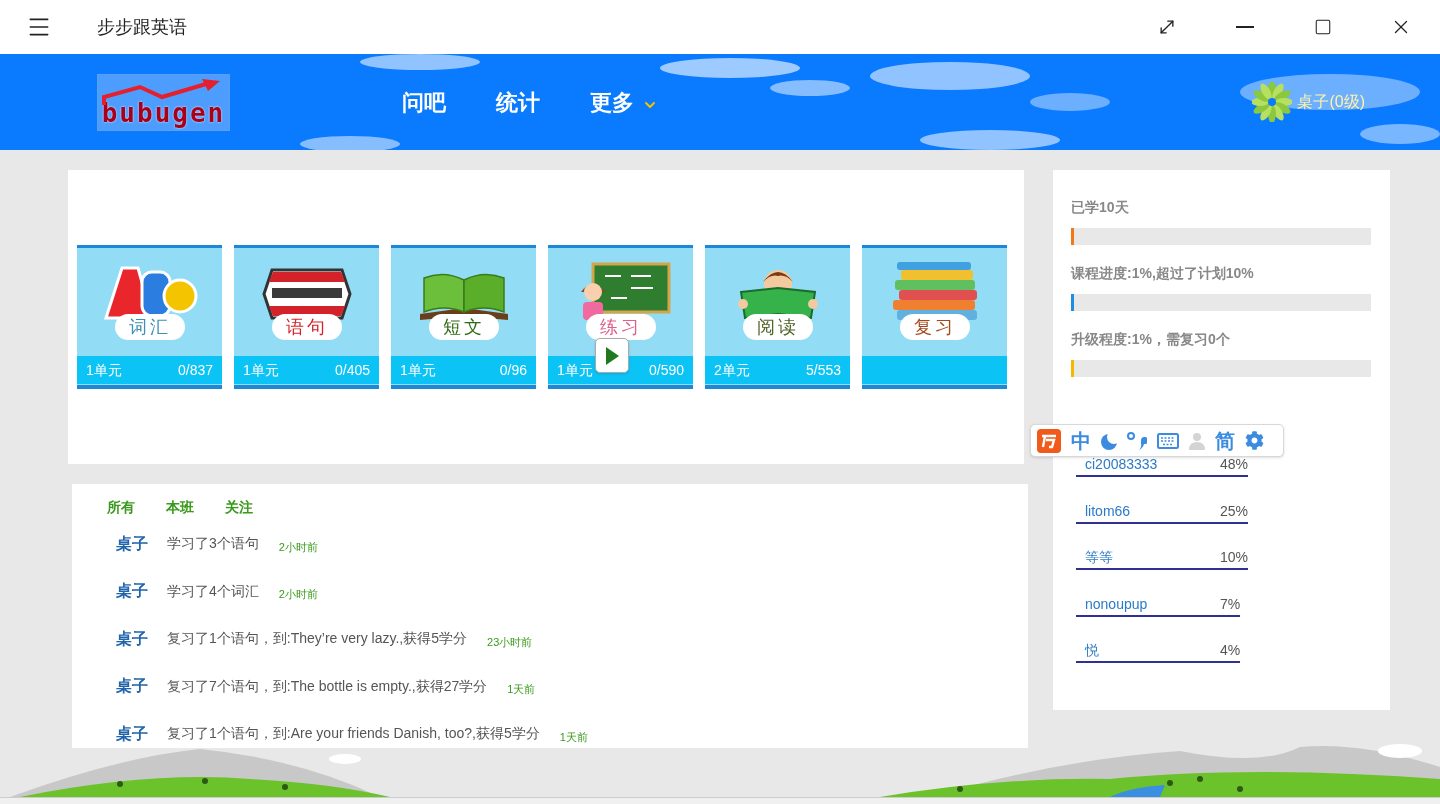  I want to click on feed-tab: 所有, so click(121, 507).